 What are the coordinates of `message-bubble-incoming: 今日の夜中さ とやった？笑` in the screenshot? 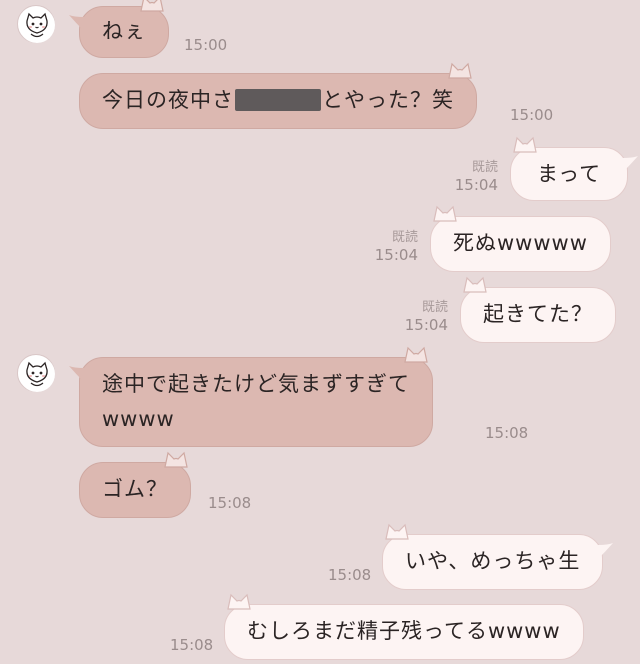 It's located at (278, 95).